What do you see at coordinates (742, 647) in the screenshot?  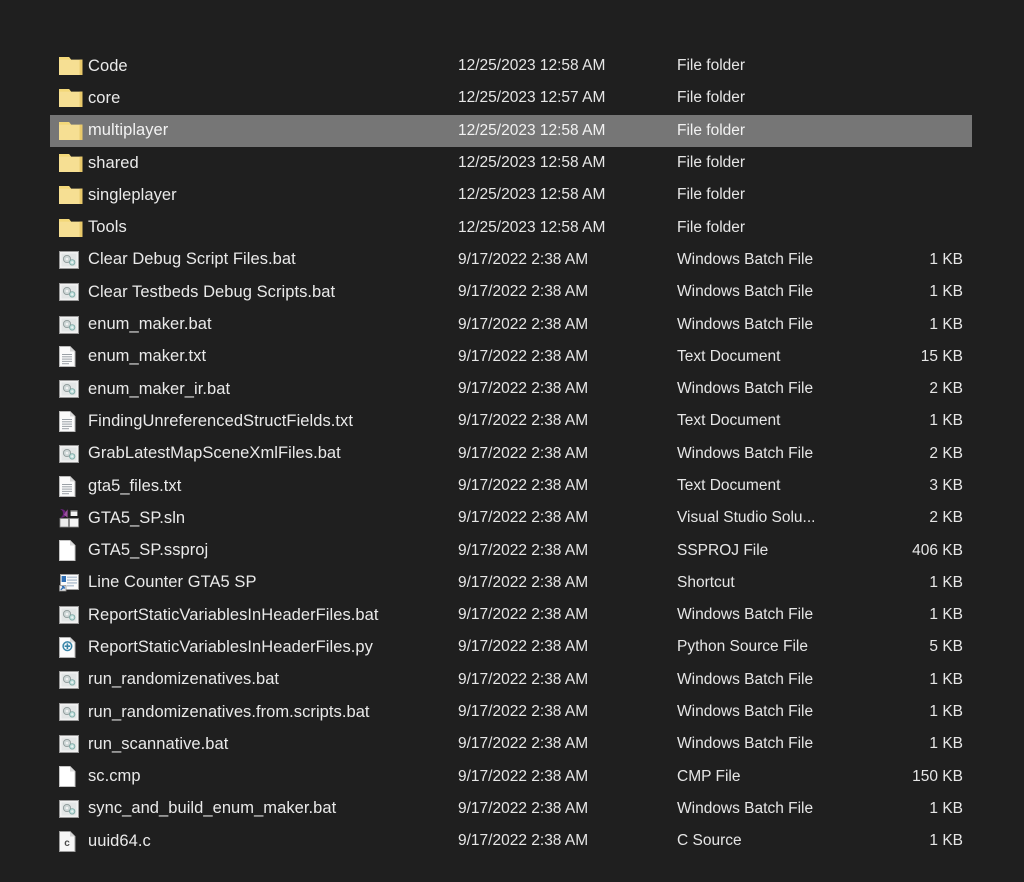 I see `file-type: Python Source File` at bounding box center [742, 647].